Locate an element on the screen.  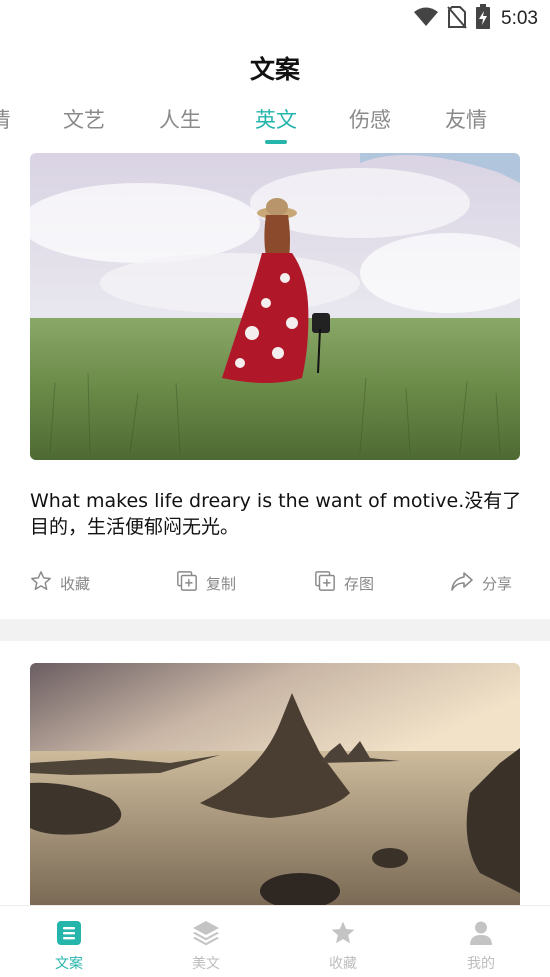
share-label: 分享 is located at coordinates (497, 583).